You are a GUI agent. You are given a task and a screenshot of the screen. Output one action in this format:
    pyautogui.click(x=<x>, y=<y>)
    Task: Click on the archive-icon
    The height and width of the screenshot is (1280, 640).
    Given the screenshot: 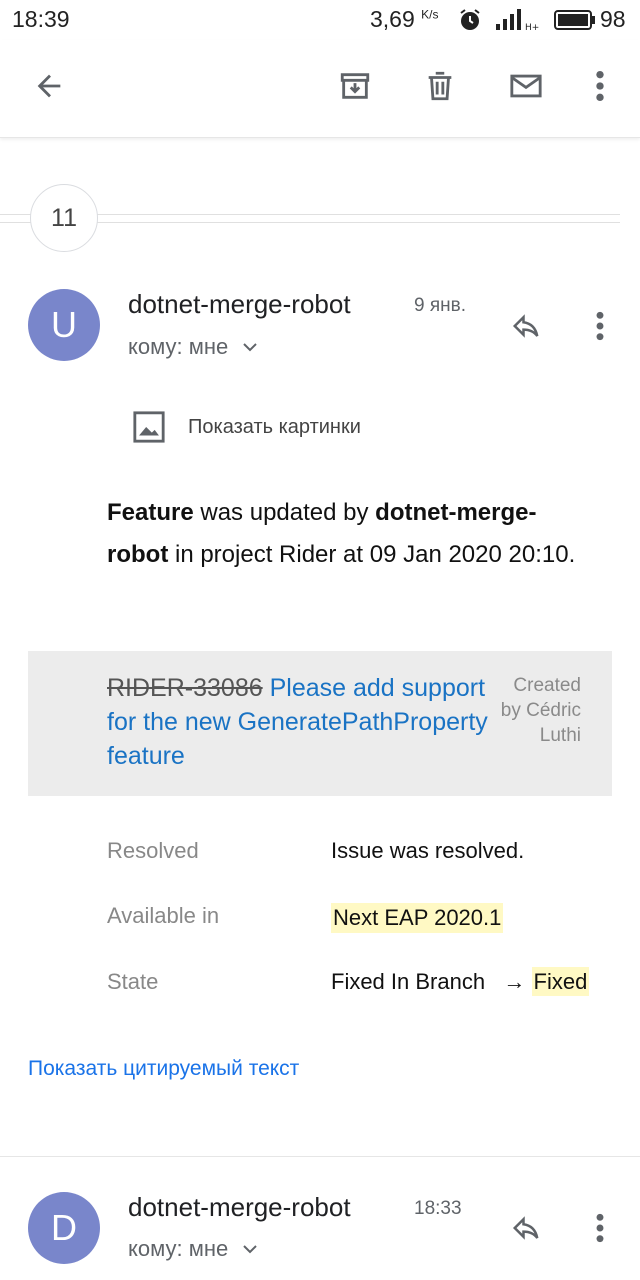 What is the action you would take?
    pyautogui.click(x=355, y=86)
    